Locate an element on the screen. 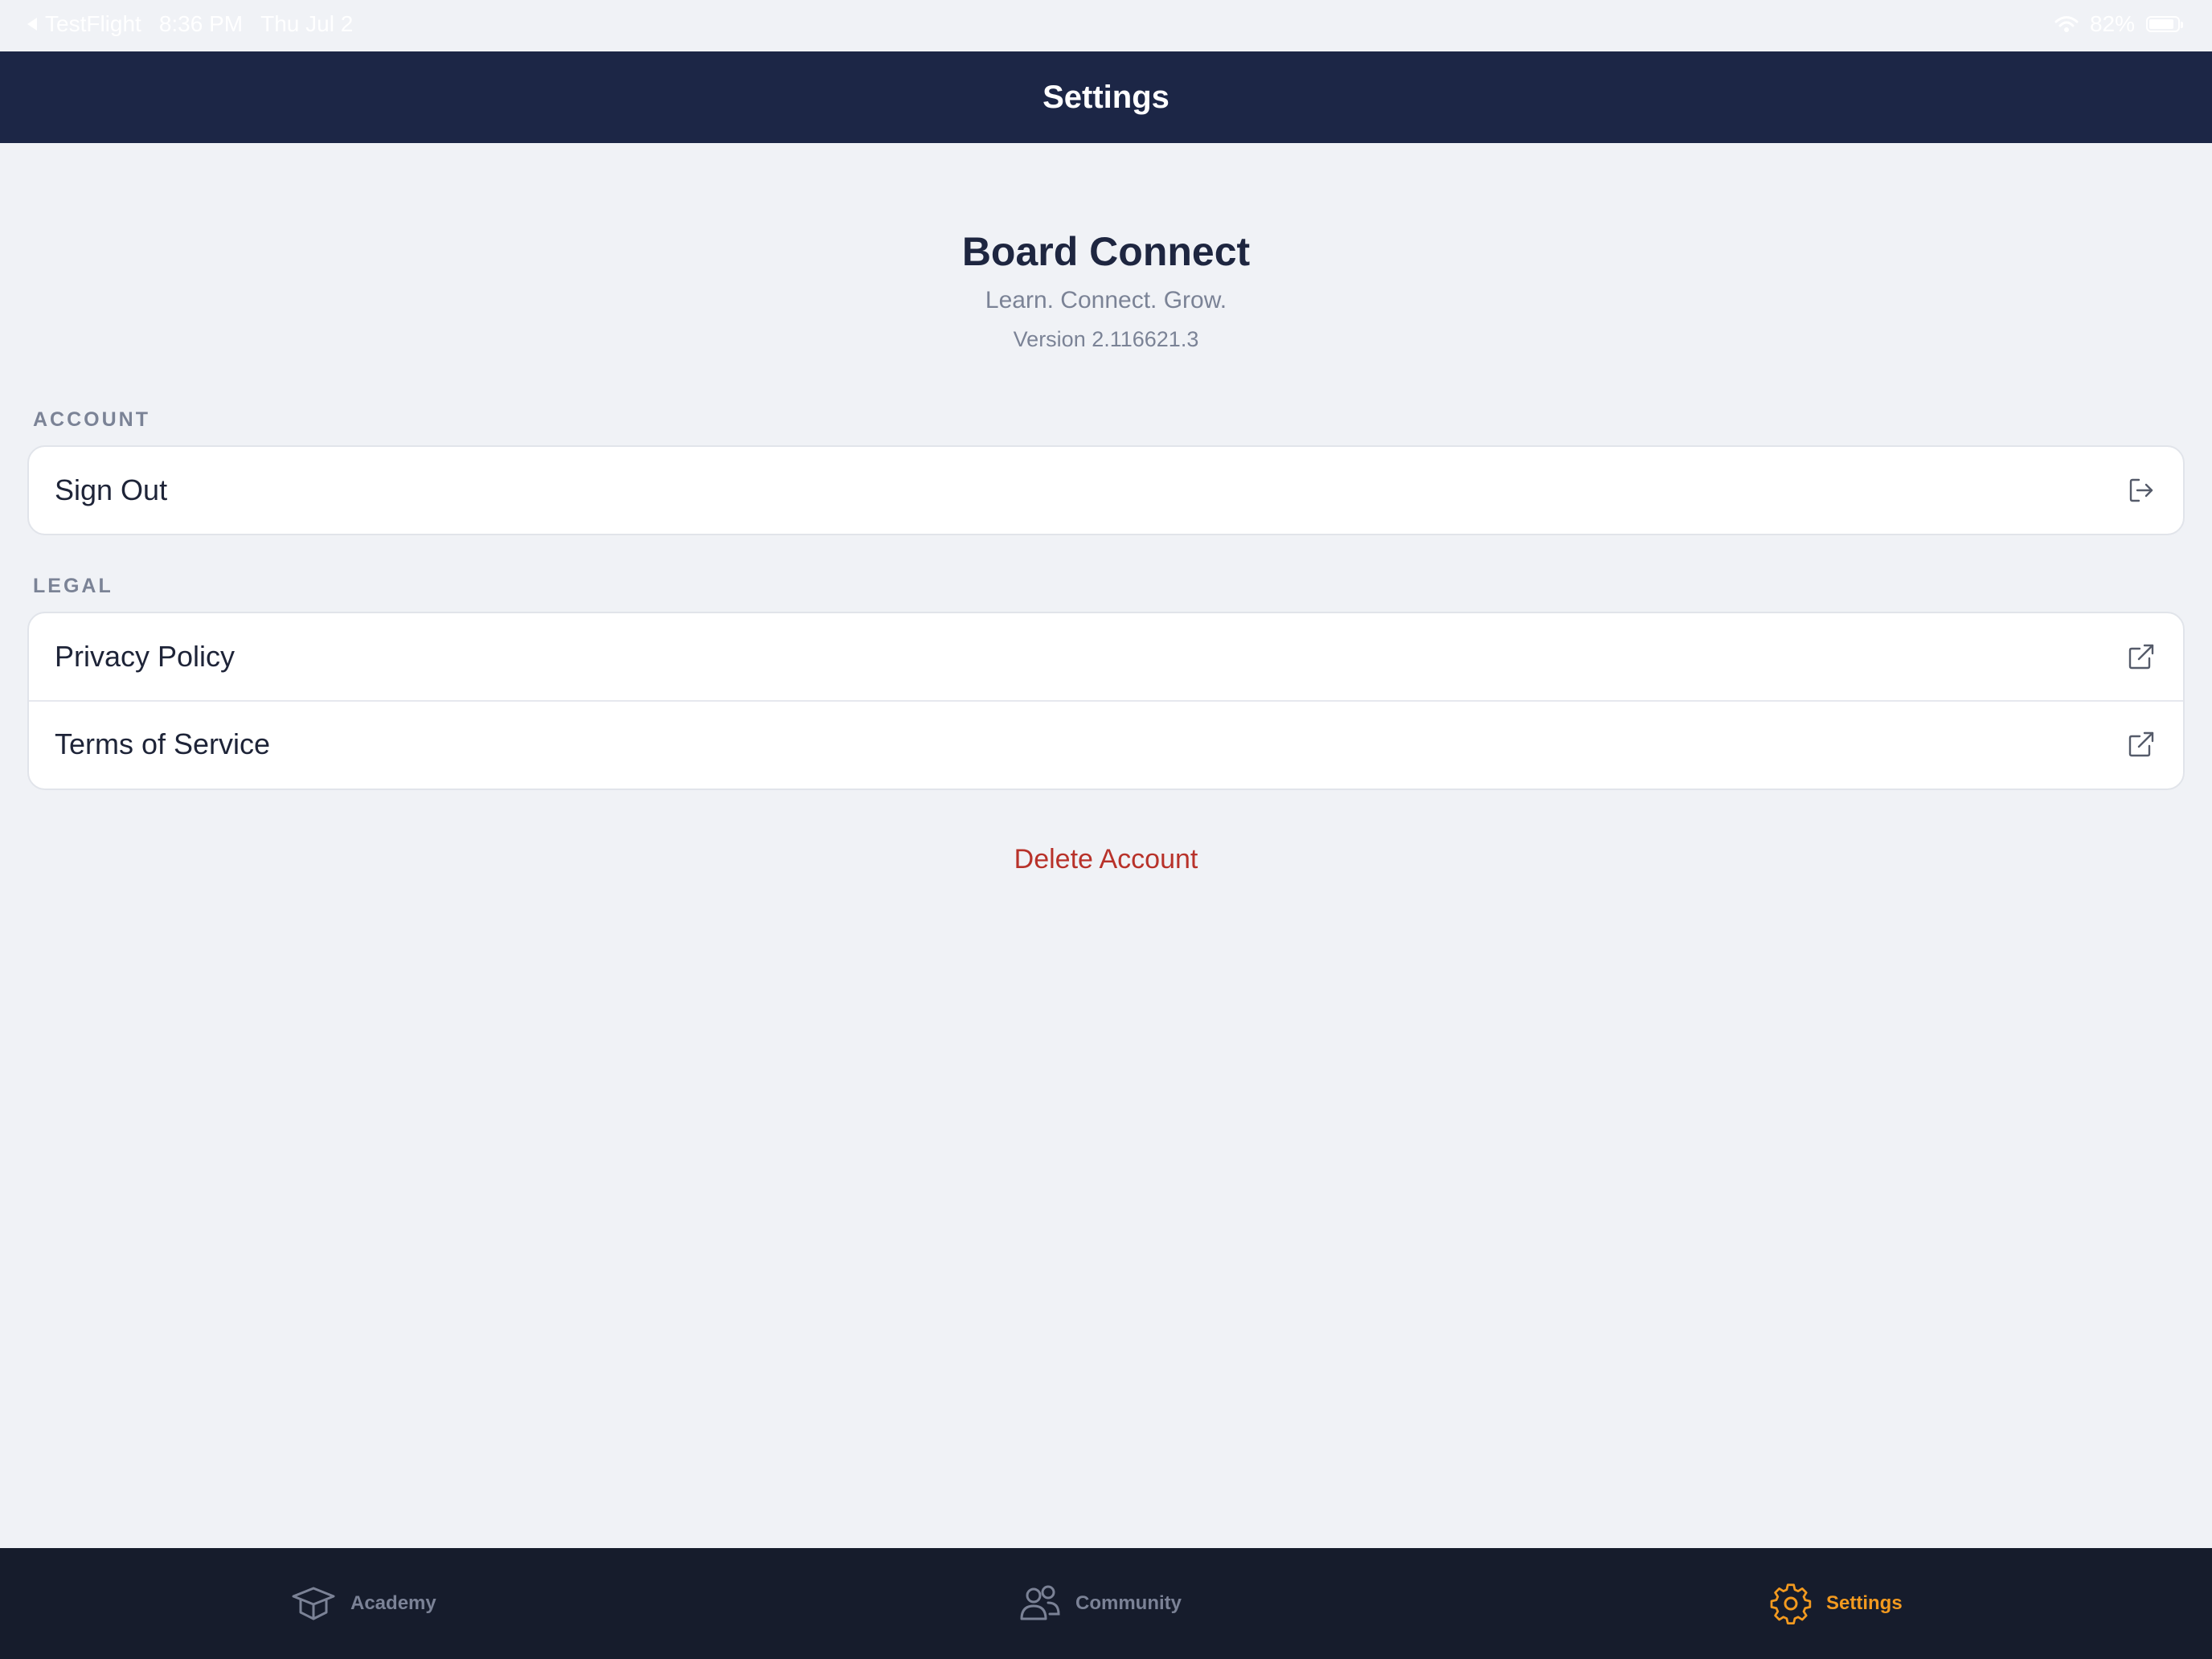 The height and width of the screenshot is (1659, 2212). section-header-account: ACCOUNT is located at coordinates (91, 420).